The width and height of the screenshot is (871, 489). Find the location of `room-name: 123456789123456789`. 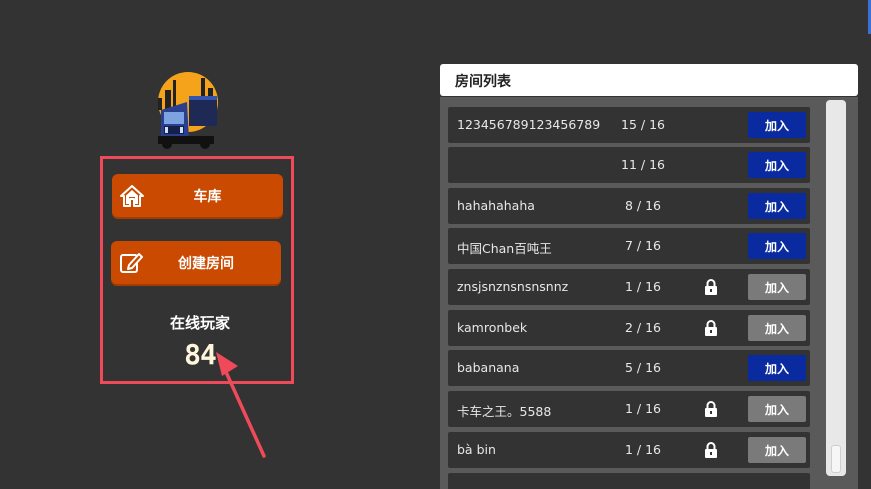

room-name: 123456789123456789 is located at coordinates (529, 124).